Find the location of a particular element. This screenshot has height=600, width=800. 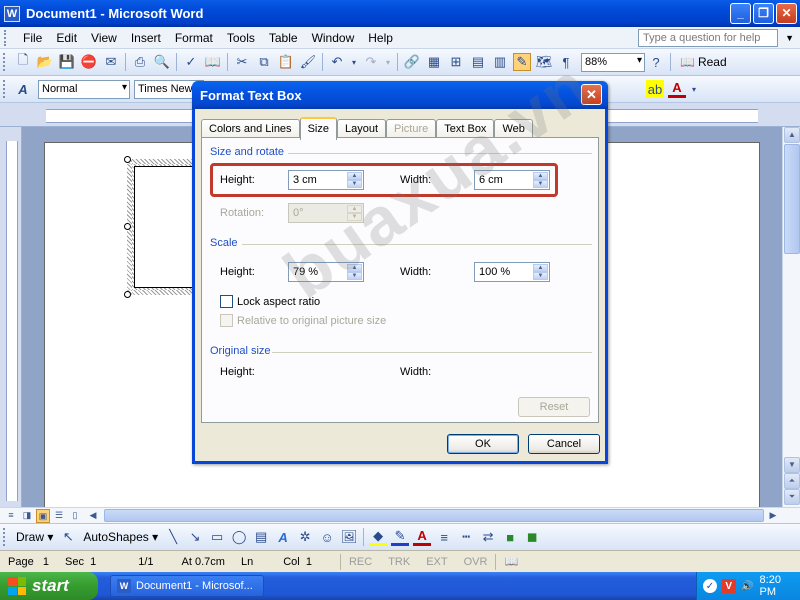

drawing-icon: ✎ is located at coordinates (522, 62).